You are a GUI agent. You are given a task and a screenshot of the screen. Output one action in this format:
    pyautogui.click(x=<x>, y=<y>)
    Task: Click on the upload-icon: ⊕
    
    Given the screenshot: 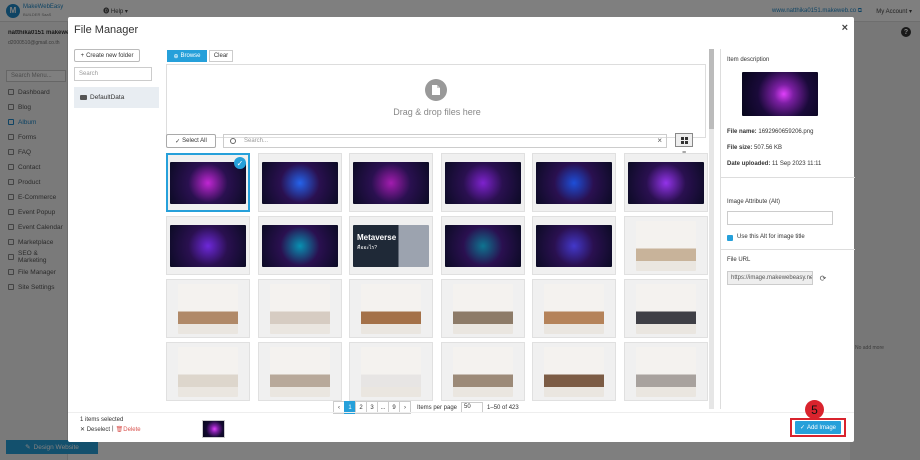 What is the action you would take?
    pyautogui.click(x=176, y=56)
    